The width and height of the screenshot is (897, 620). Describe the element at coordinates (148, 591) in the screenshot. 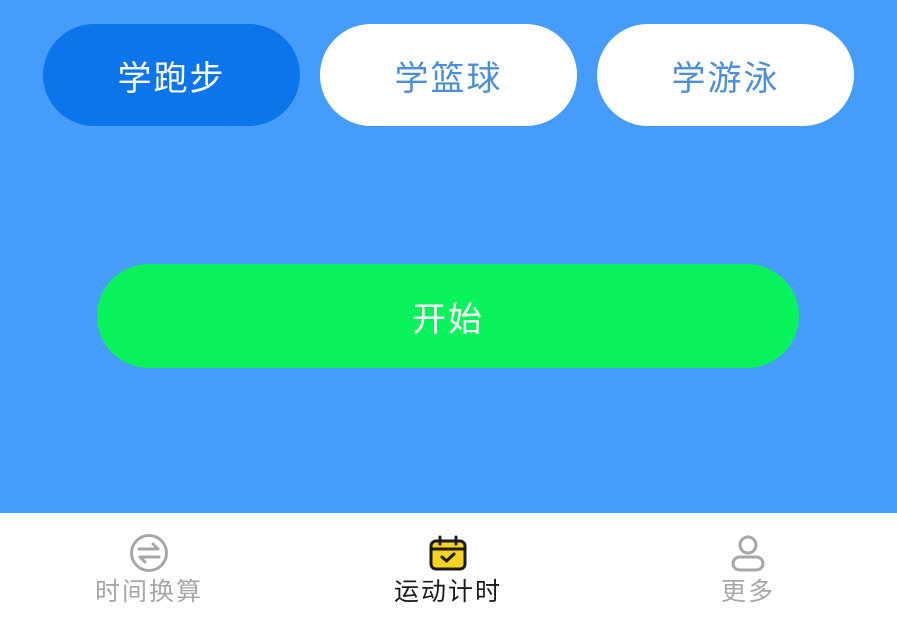

I see `nav-label-time-conversion: 时间换算` at that location.